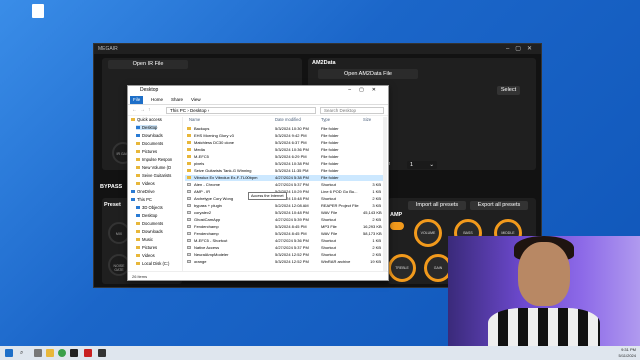  I want to click on preset-dropdown: 1 ⌄, so click(422, 165).